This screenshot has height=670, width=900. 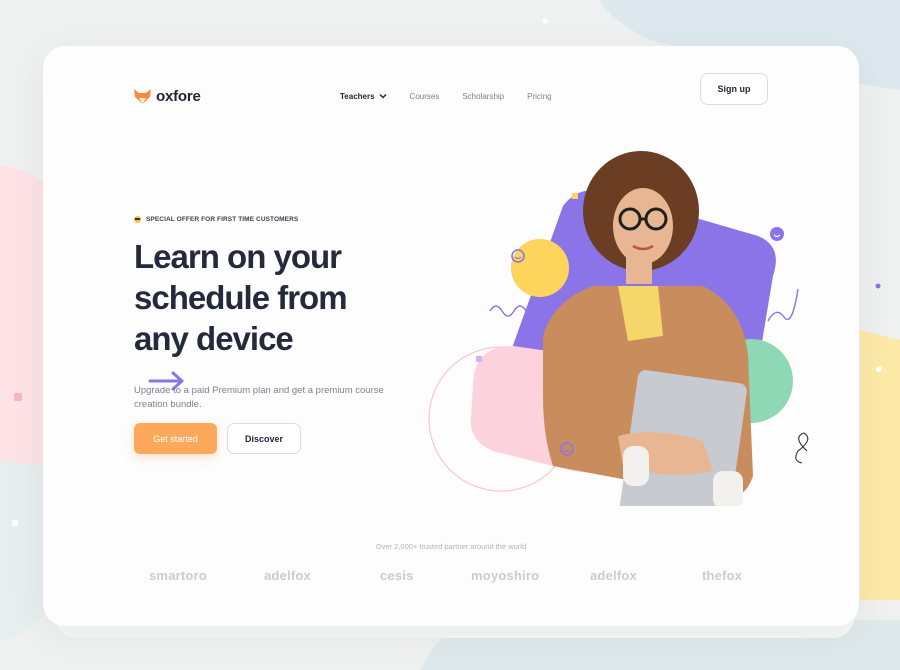 I want to click on brand-logo: oxfore, so click(x=167, y=96).